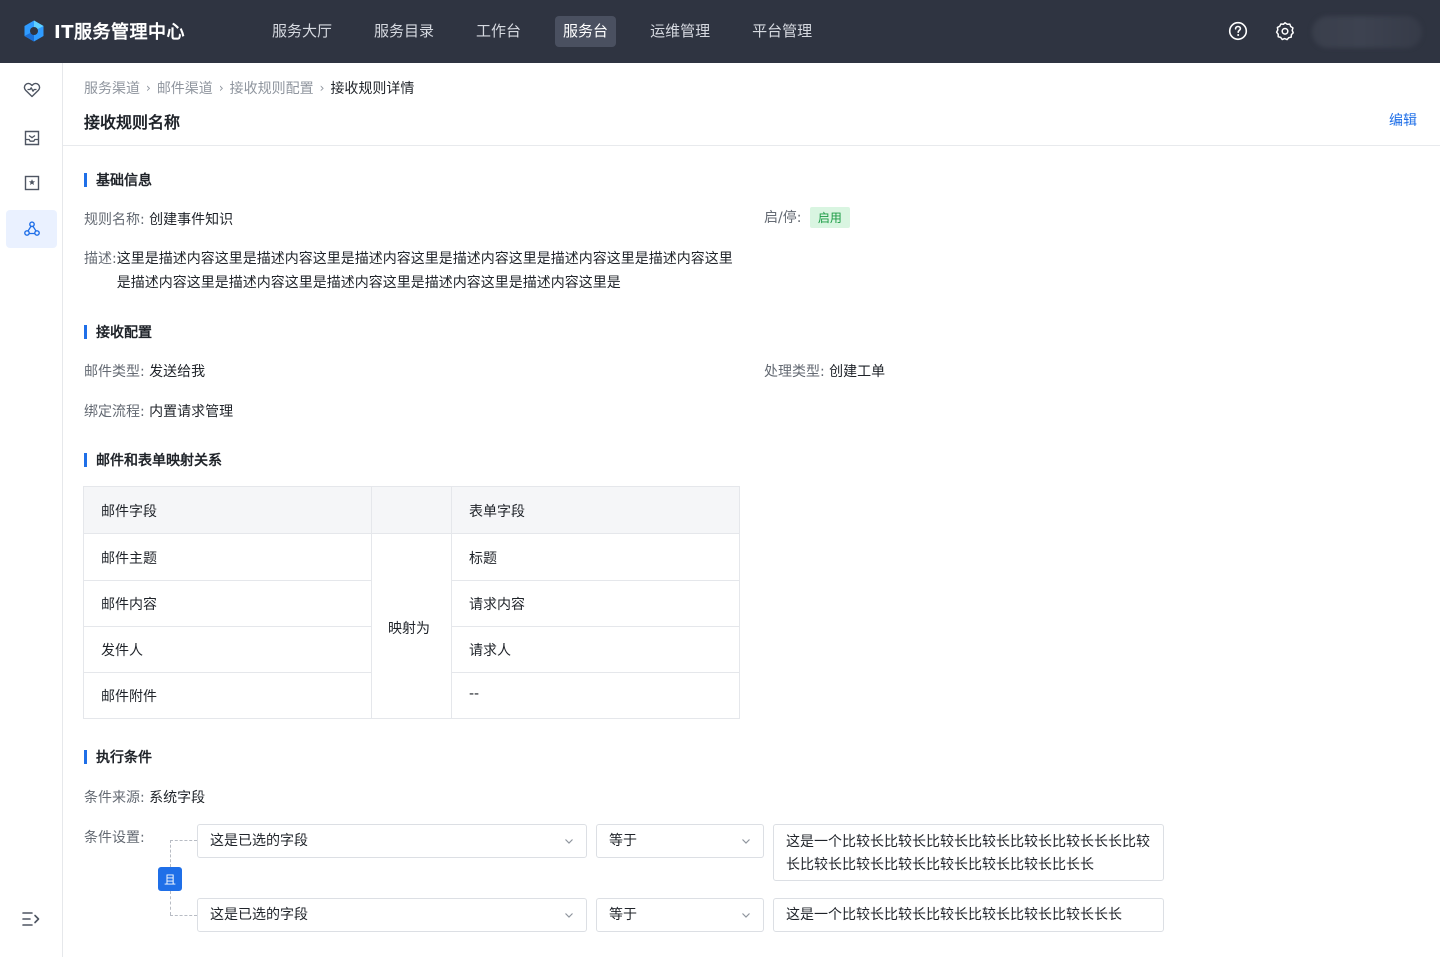  Describe the element at coordinates (794, 372) in the screenshot. I see `process-type-label: 处理类型:` at that location.